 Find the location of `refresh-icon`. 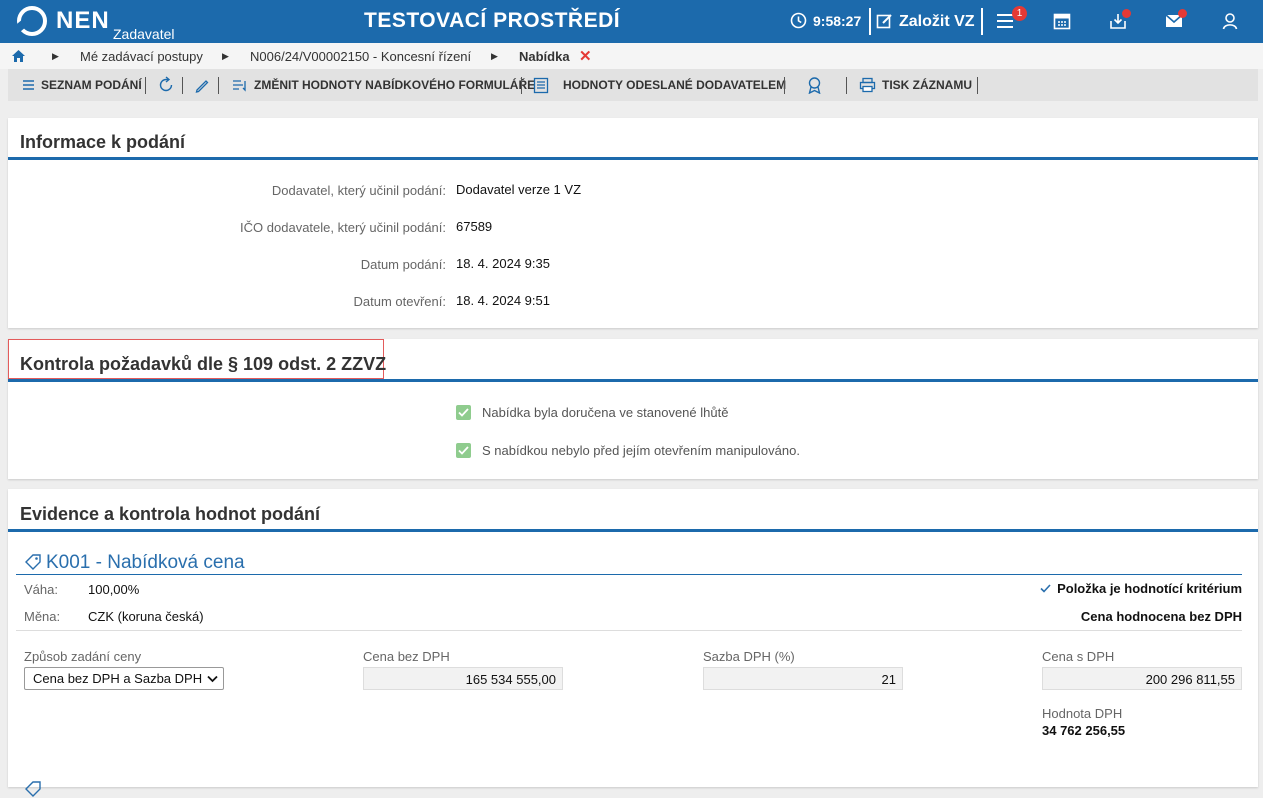

refresh-icon is located at coordinates (166, 84).